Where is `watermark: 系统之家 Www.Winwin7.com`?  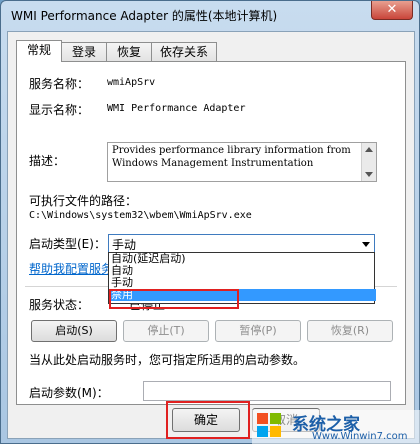 watermark: 系统之家 Www.Winwin7.com is located at coordinates (336, 427).